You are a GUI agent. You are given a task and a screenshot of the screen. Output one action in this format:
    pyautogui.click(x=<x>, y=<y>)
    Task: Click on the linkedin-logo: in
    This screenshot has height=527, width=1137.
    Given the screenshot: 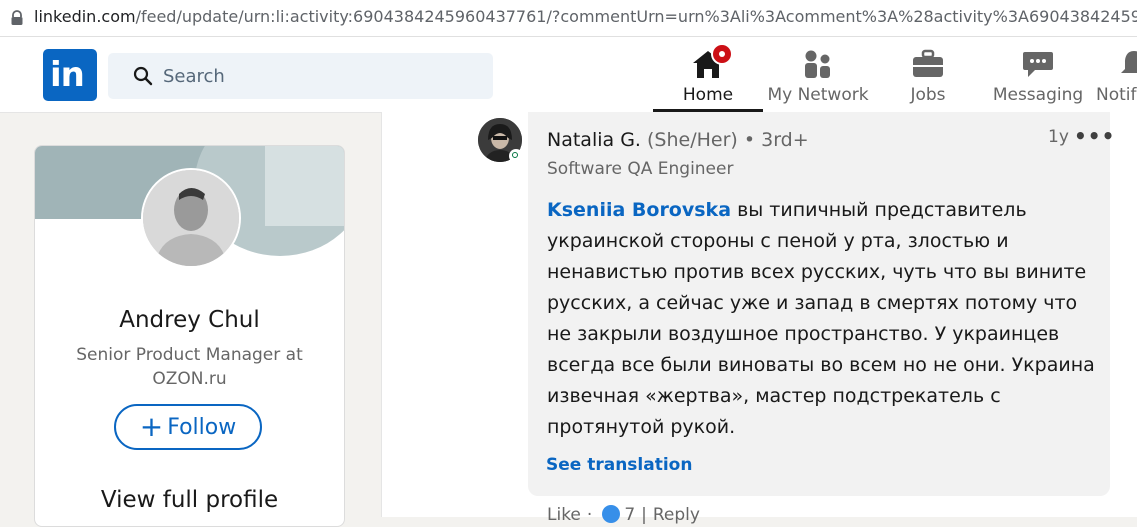 What is the action you would take?
    pyautogui.click(x=70, y=75)
    